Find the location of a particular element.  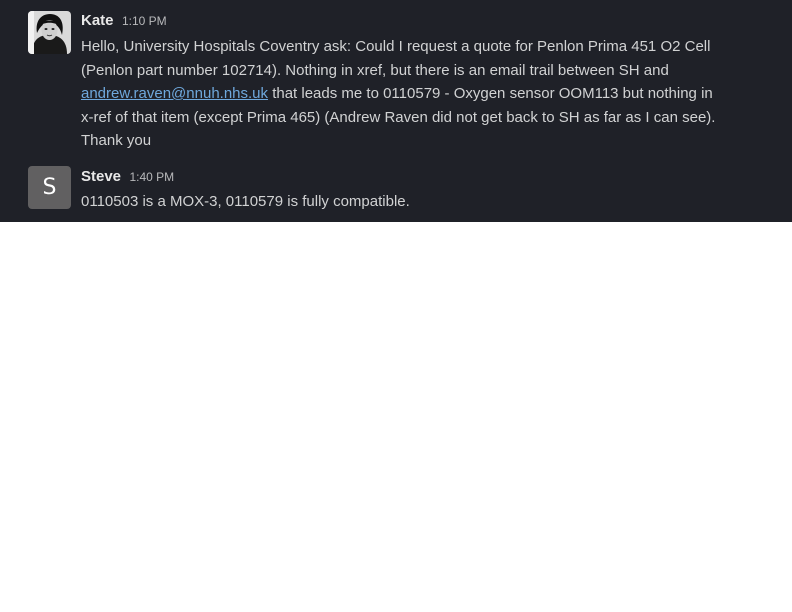

message-line: Thank you is located at coordinates (116, 140).